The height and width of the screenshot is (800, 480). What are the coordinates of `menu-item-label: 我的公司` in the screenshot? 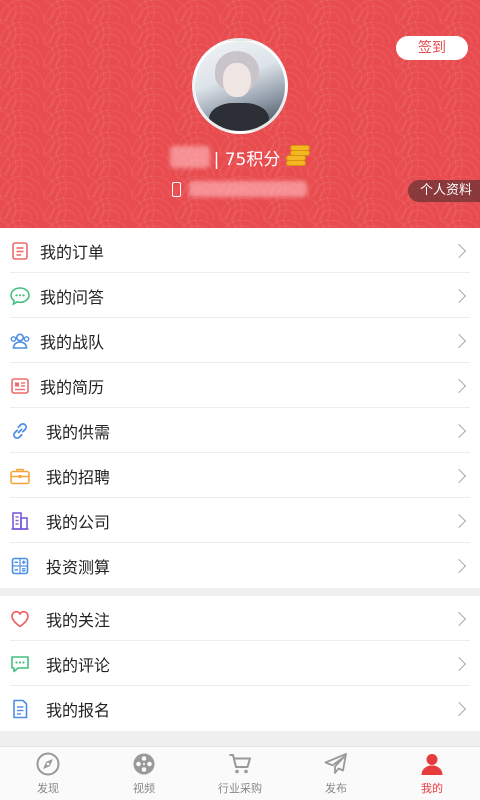 It's located at (78, 522).